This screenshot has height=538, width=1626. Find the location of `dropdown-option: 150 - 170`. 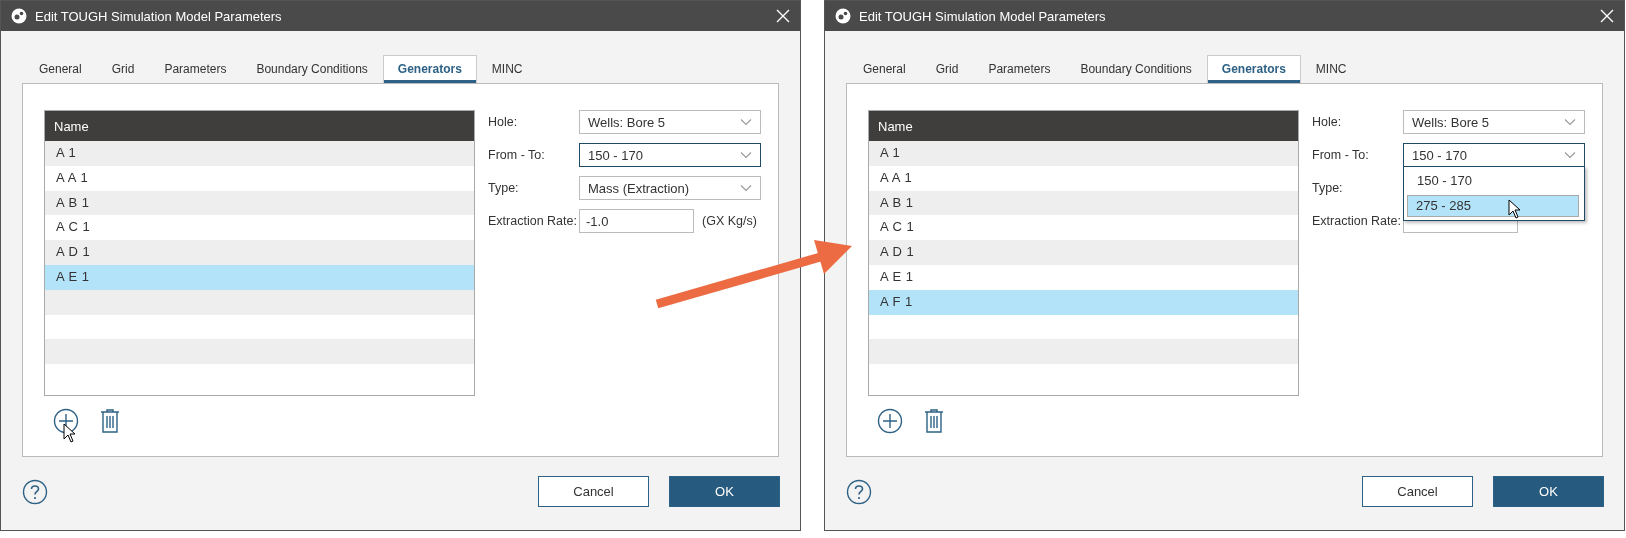

dropdown-option: 150 - 170 is located at coordinates (1494, 181).